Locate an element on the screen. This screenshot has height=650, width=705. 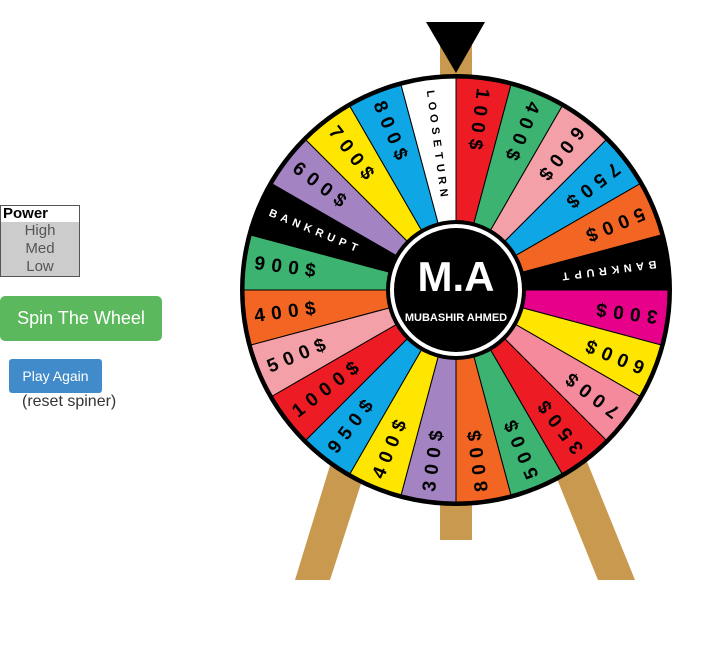
segment-label-char: E is located at coordinates (436, 143).